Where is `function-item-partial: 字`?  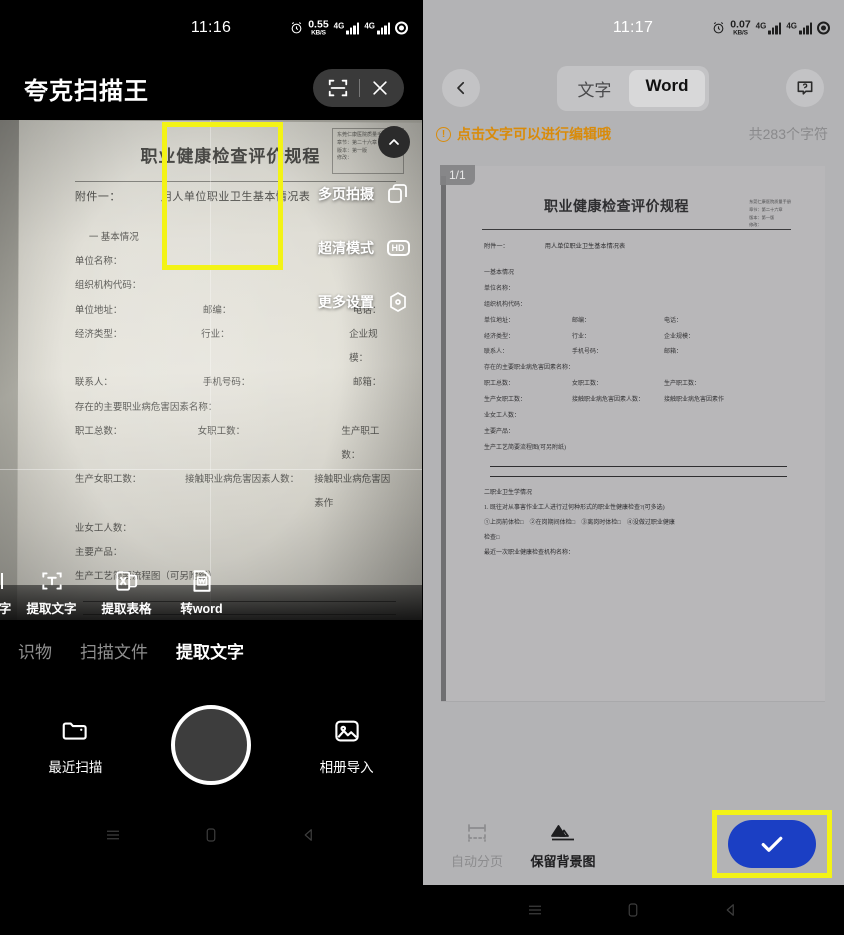
function-item-partial: 字 is located at coordinates (7, 592).